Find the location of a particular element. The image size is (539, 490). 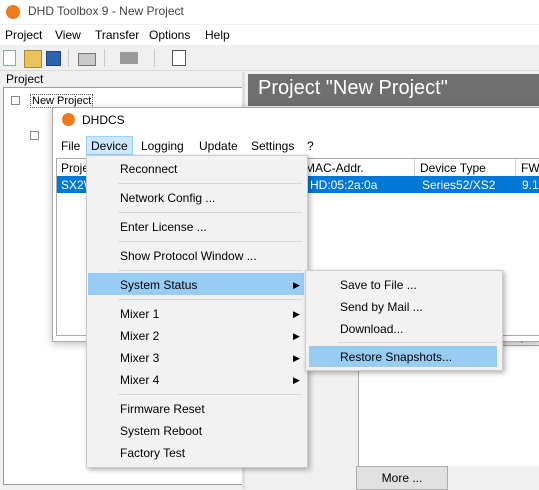

dialog-menu-device: Device is located at coordinates (109, 146).